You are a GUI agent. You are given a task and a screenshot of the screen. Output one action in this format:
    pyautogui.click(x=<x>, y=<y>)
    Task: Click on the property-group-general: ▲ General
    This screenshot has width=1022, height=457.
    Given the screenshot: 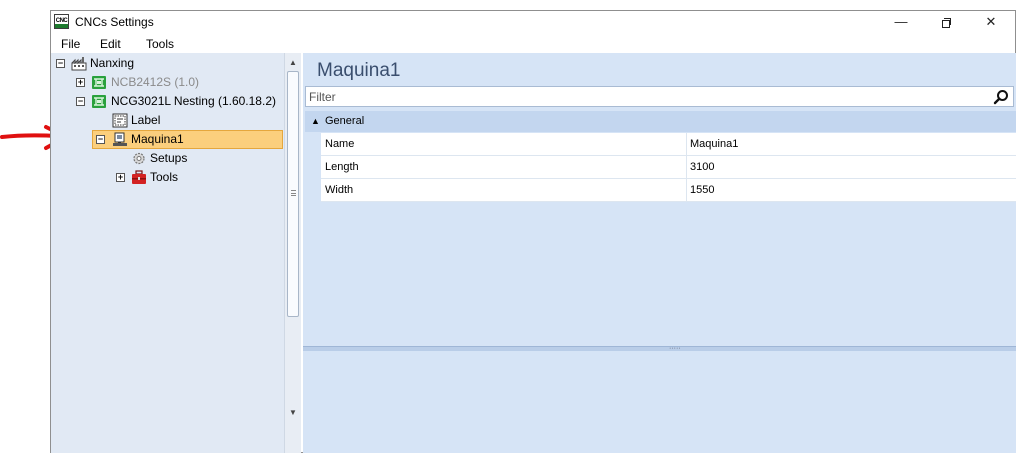 What is the action you would take?
    pyautogui.click(x=660, y=121)
    